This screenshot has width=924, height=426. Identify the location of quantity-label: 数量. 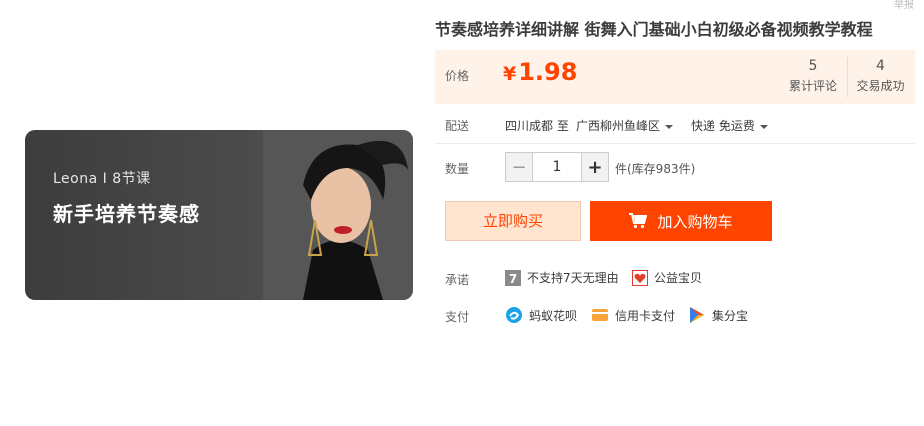
(457, 169).